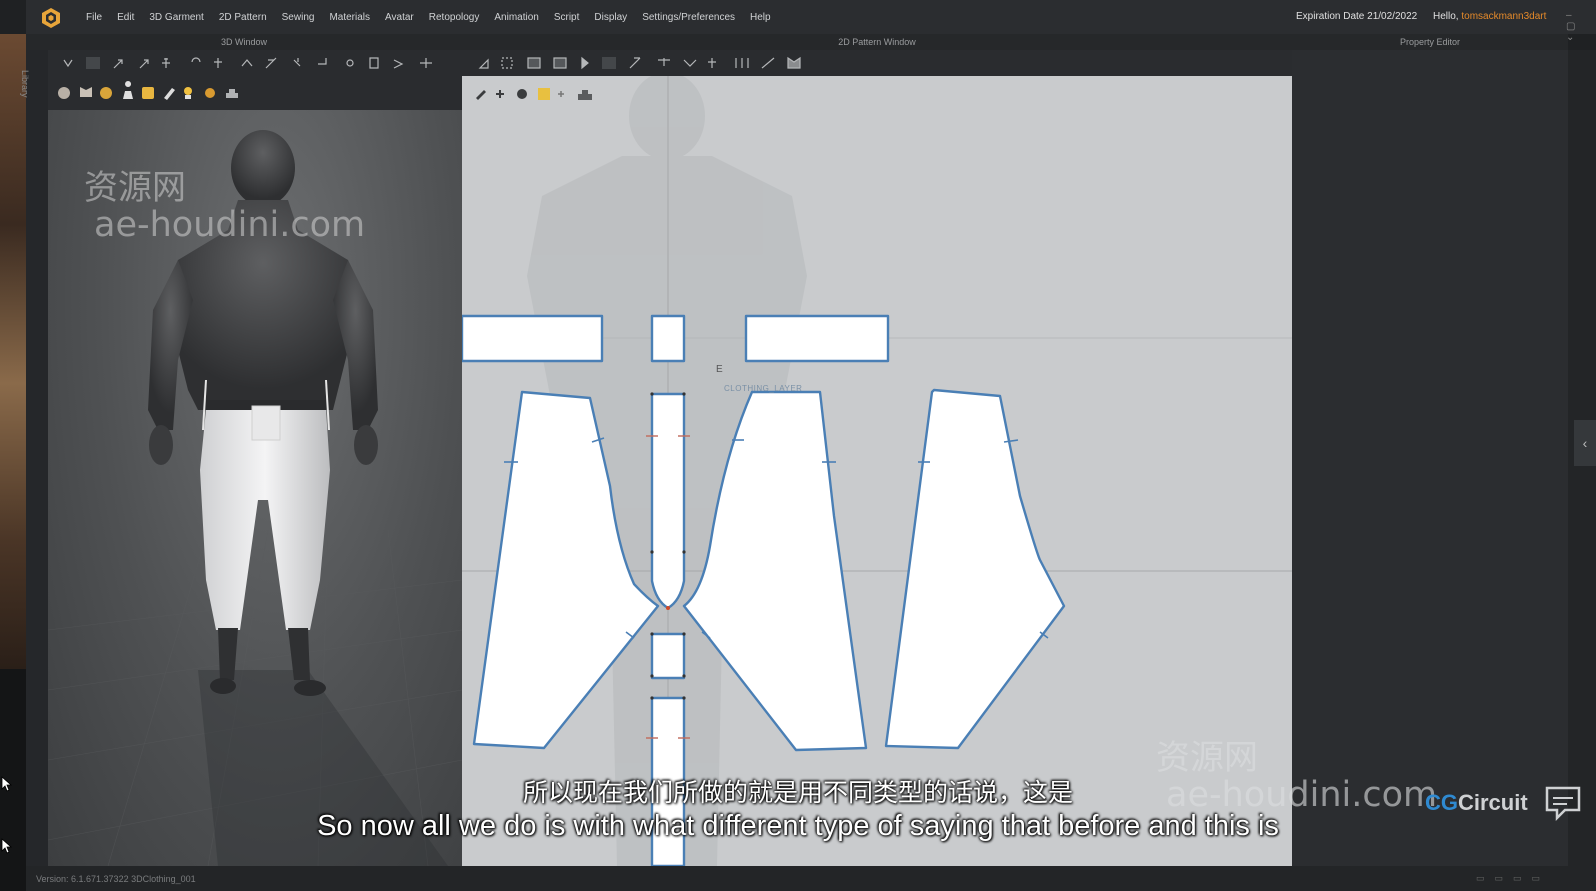  What do you see at coordinates (560, 63) in the screenshot?
I see `rectangle-icon` at bounding box center [560, 63].